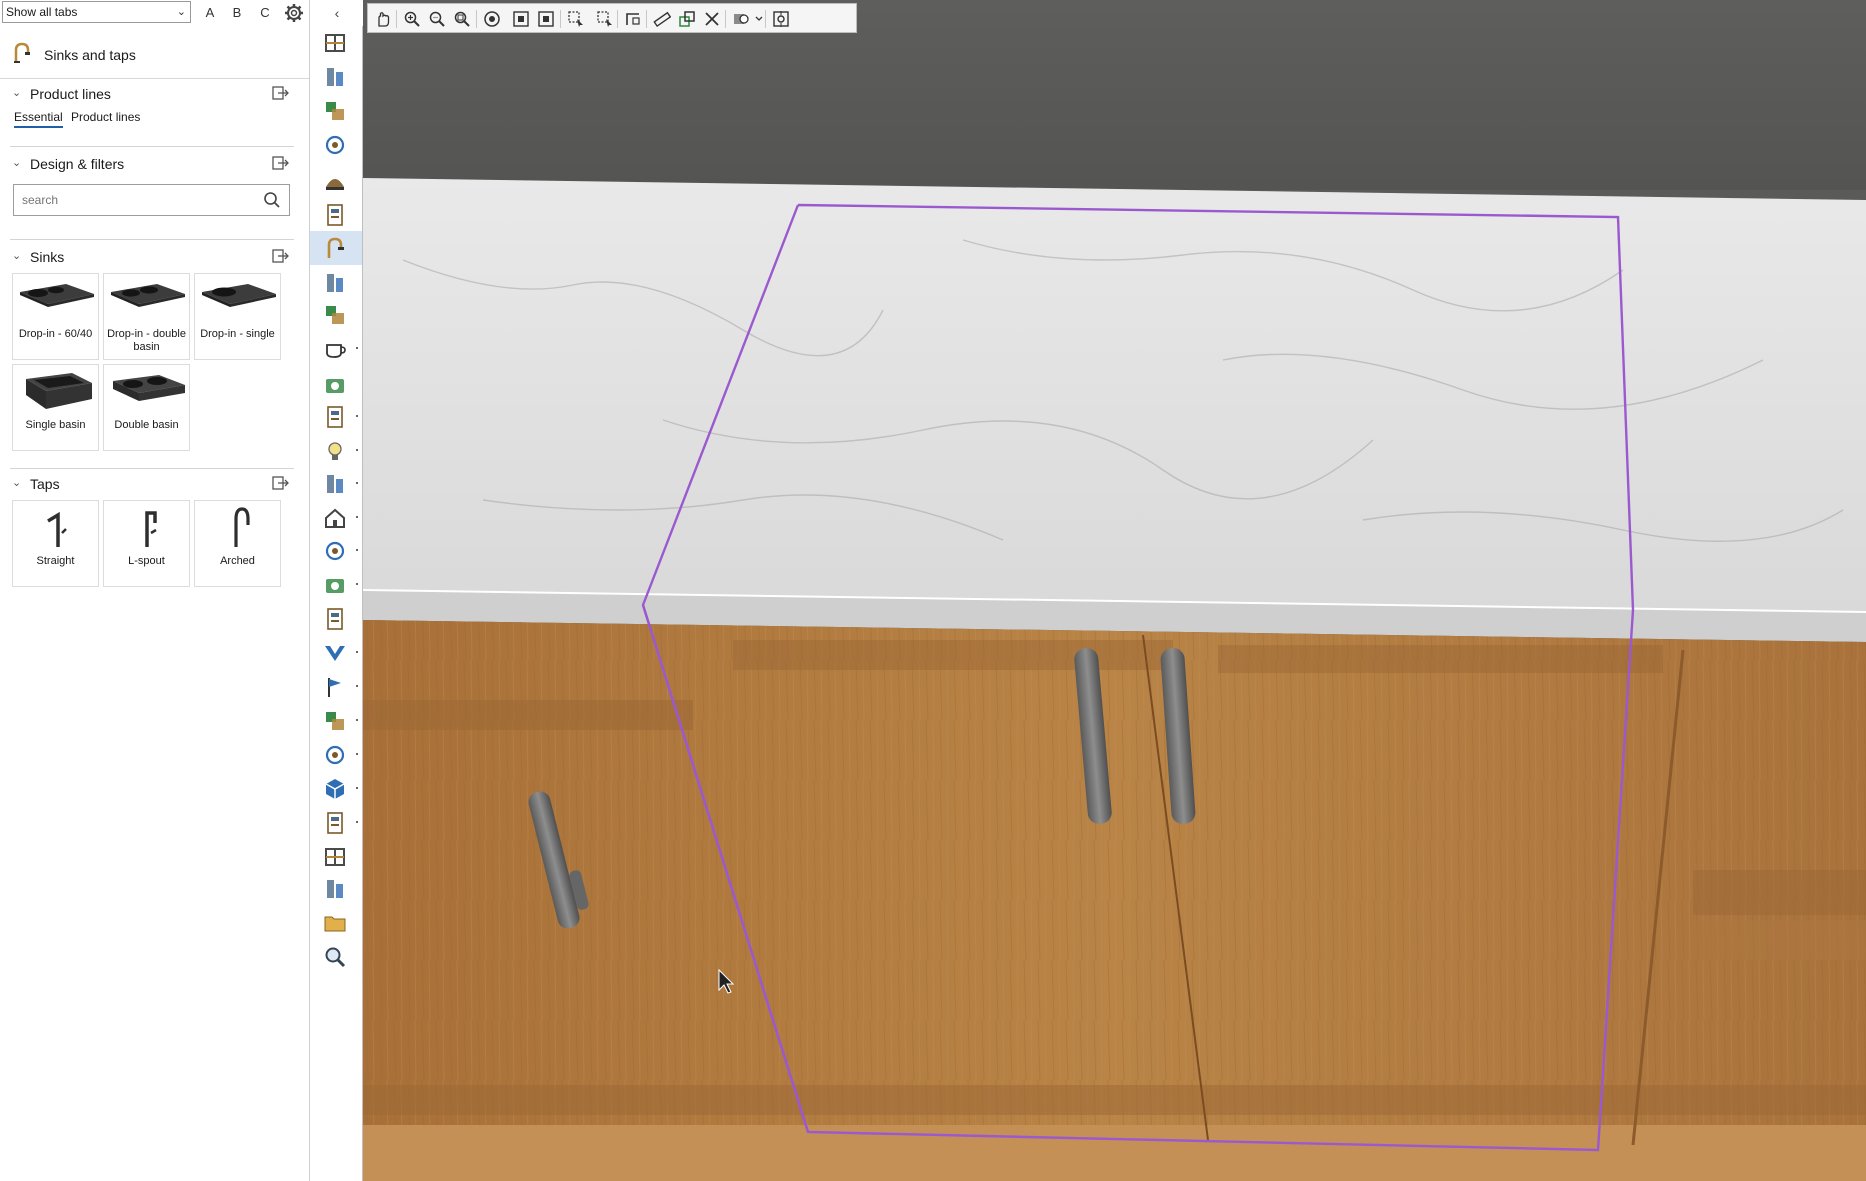 The width and height of the screenshot is (1866, 1181). I want to click on tap-tile-straight: Straight, so click(55, 543).